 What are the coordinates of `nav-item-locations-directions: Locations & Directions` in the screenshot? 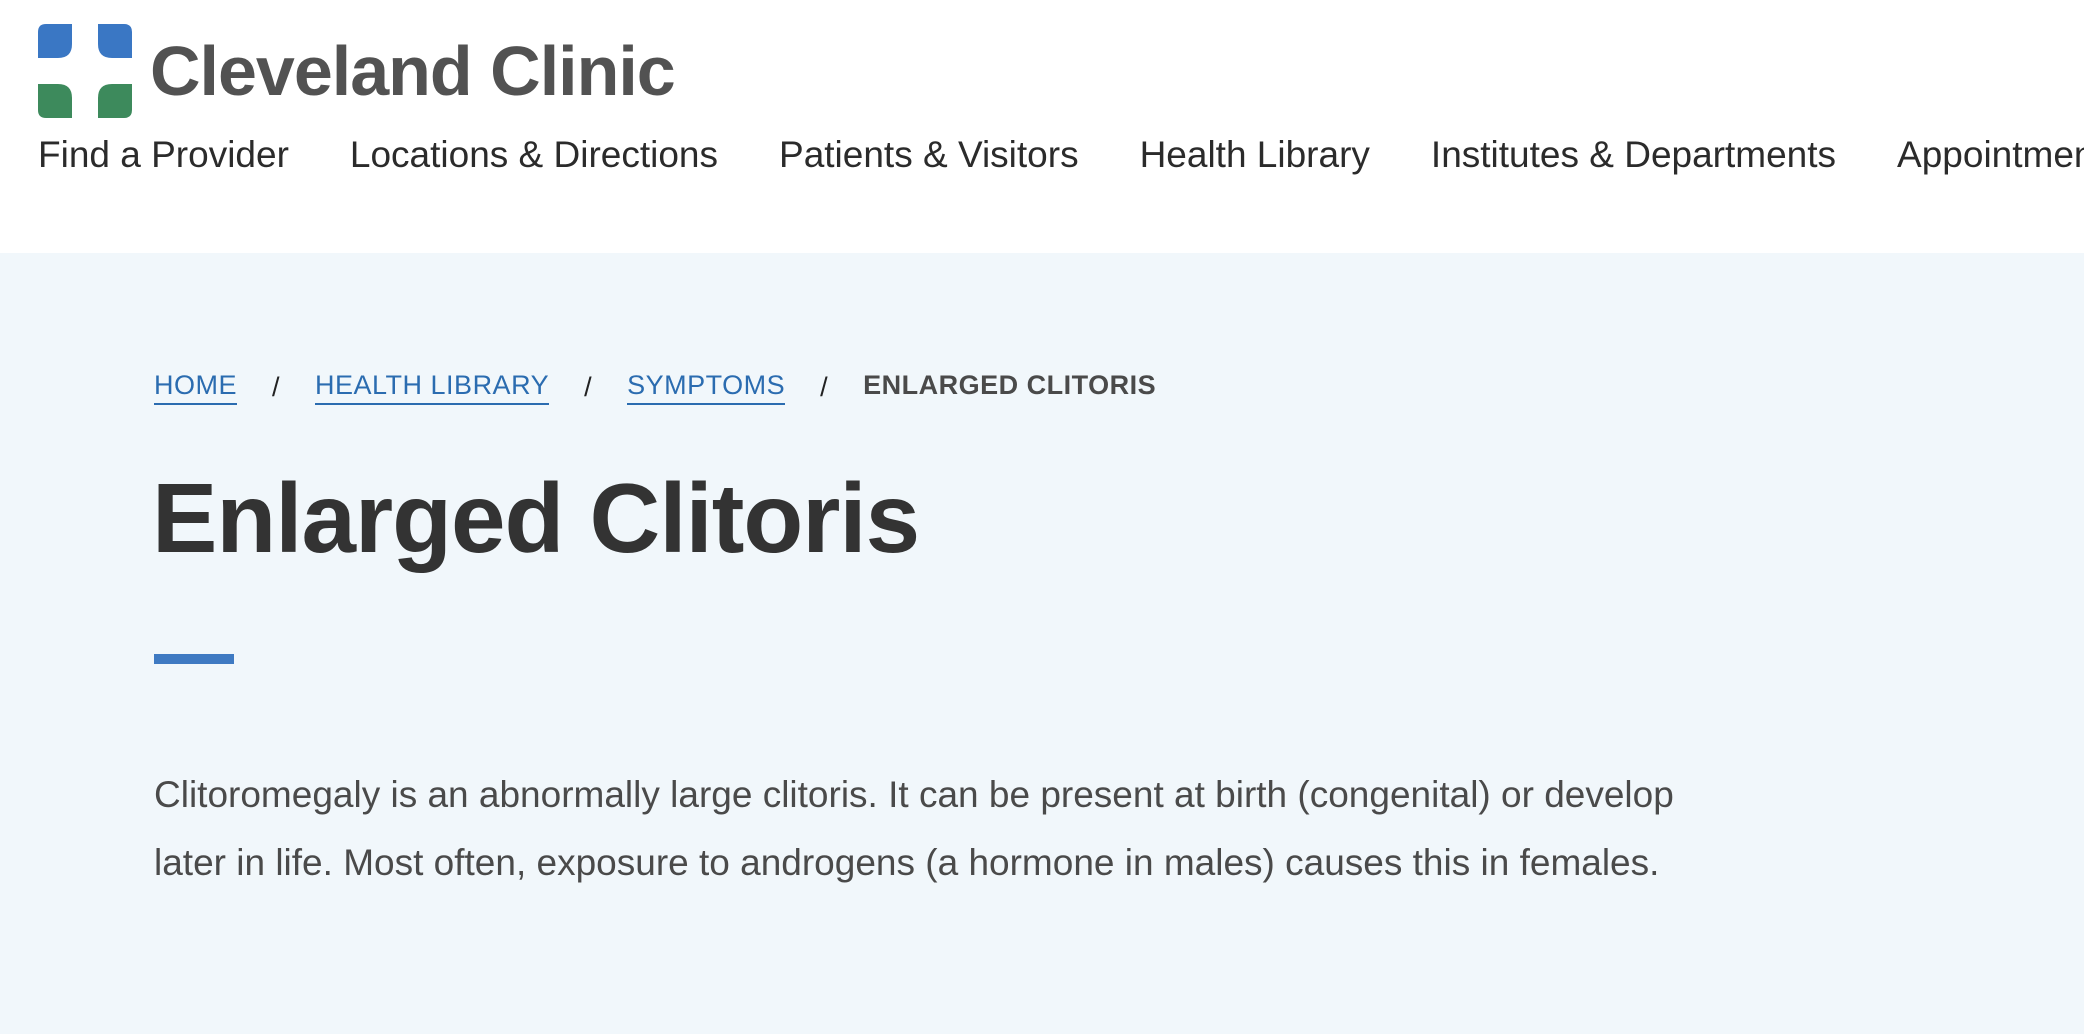 It's located at (534, 155).